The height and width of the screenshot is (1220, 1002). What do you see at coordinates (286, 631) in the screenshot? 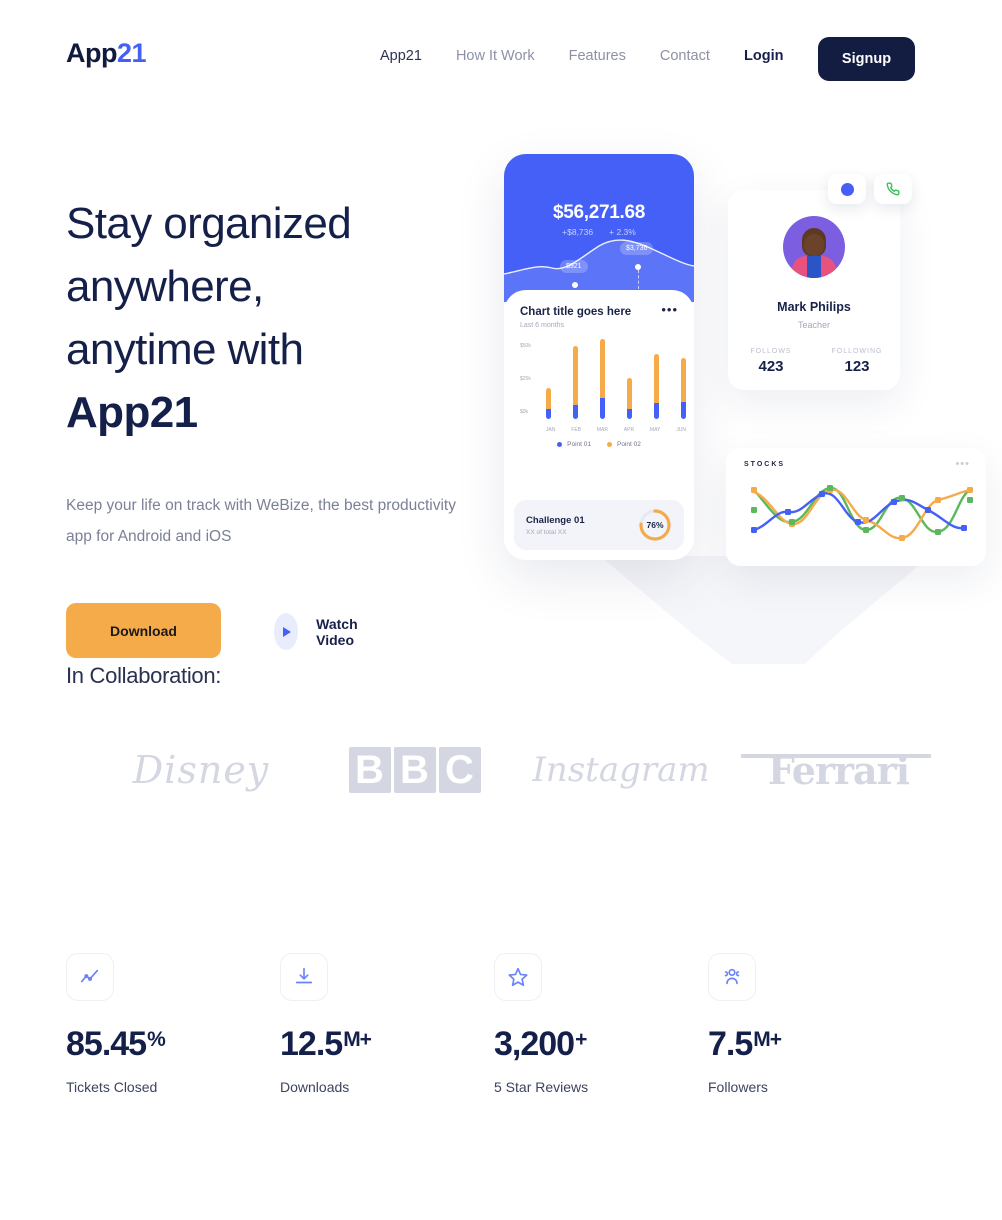
I see `play-icon` at bounding box center [286, 631].